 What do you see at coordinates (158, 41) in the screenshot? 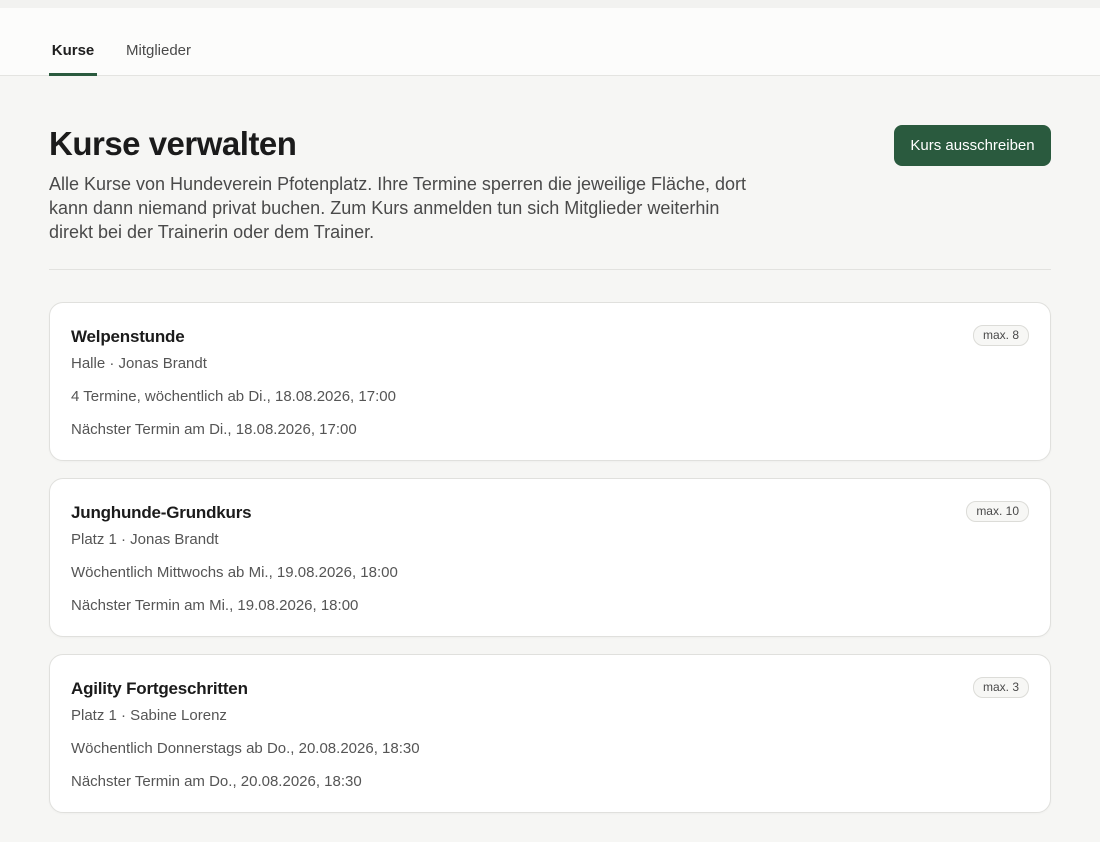
I see `tab-mitglieder: Mitglieder` at bounding box center [158, 41].